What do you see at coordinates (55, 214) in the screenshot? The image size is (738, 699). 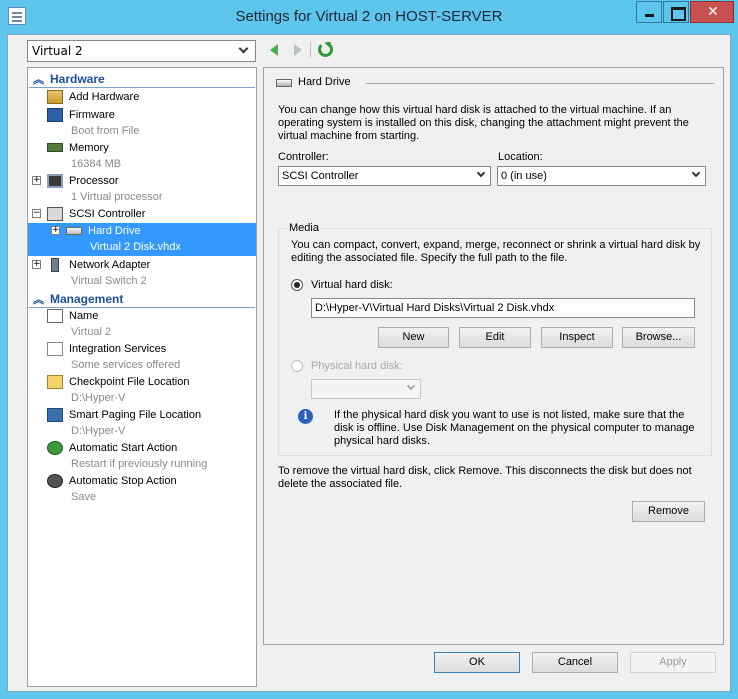 I see `scsi-controller-icon` at bounding box center [55, 214].